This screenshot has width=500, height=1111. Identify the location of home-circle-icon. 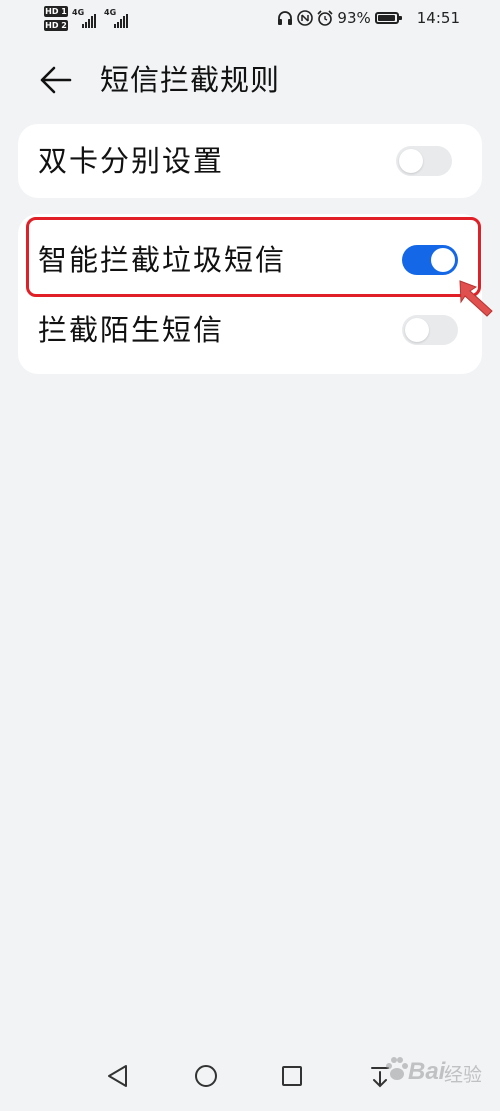
(206, 1076).